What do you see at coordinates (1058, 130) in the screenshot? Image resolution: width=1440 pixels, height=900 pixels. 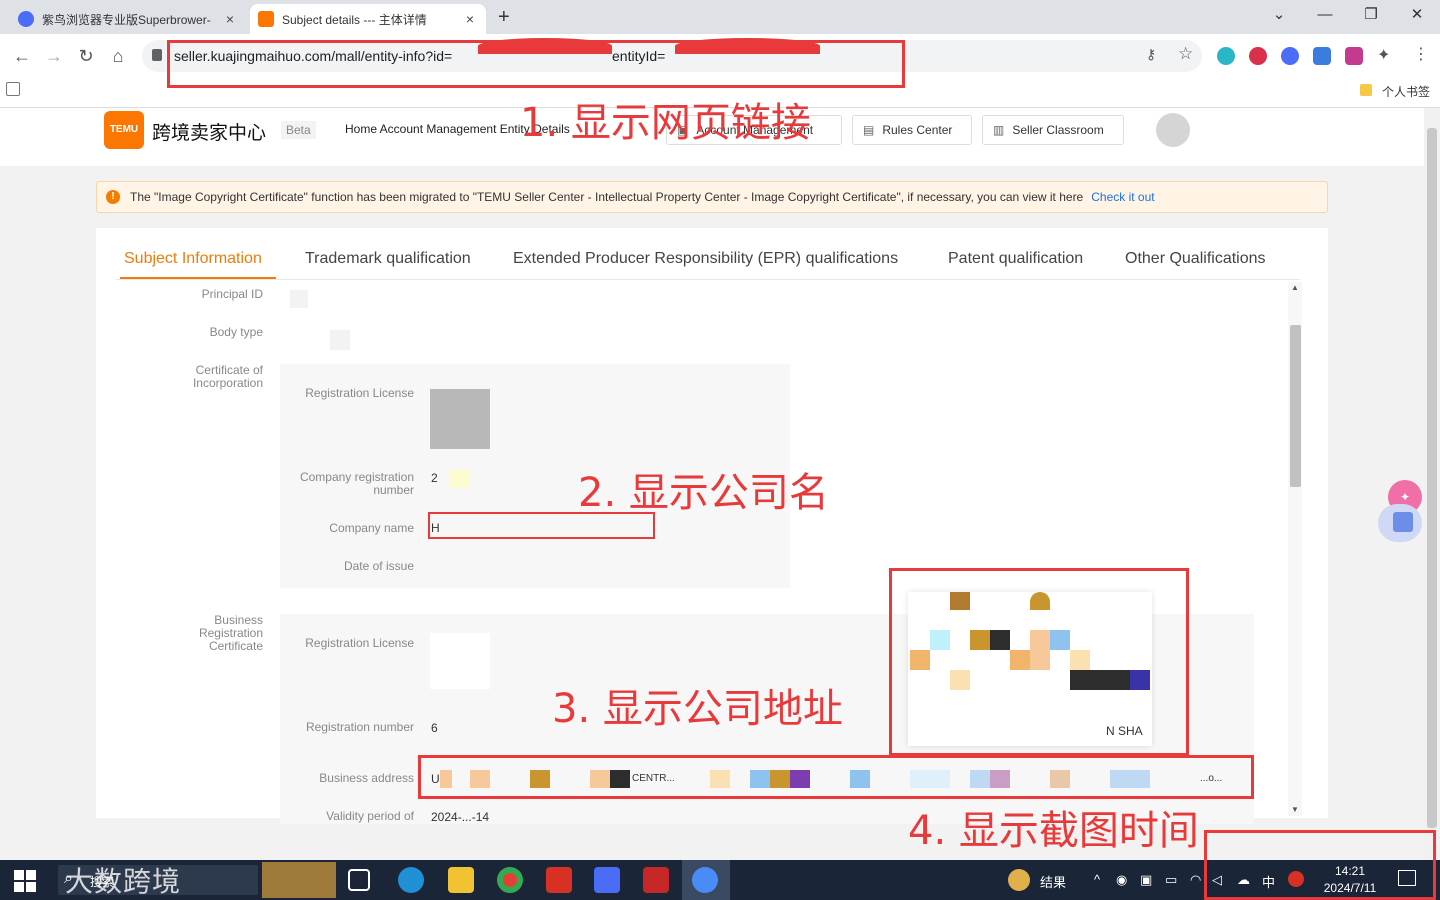 I see `button-label: Seller Classroom` at bounding box center [1058, 130].